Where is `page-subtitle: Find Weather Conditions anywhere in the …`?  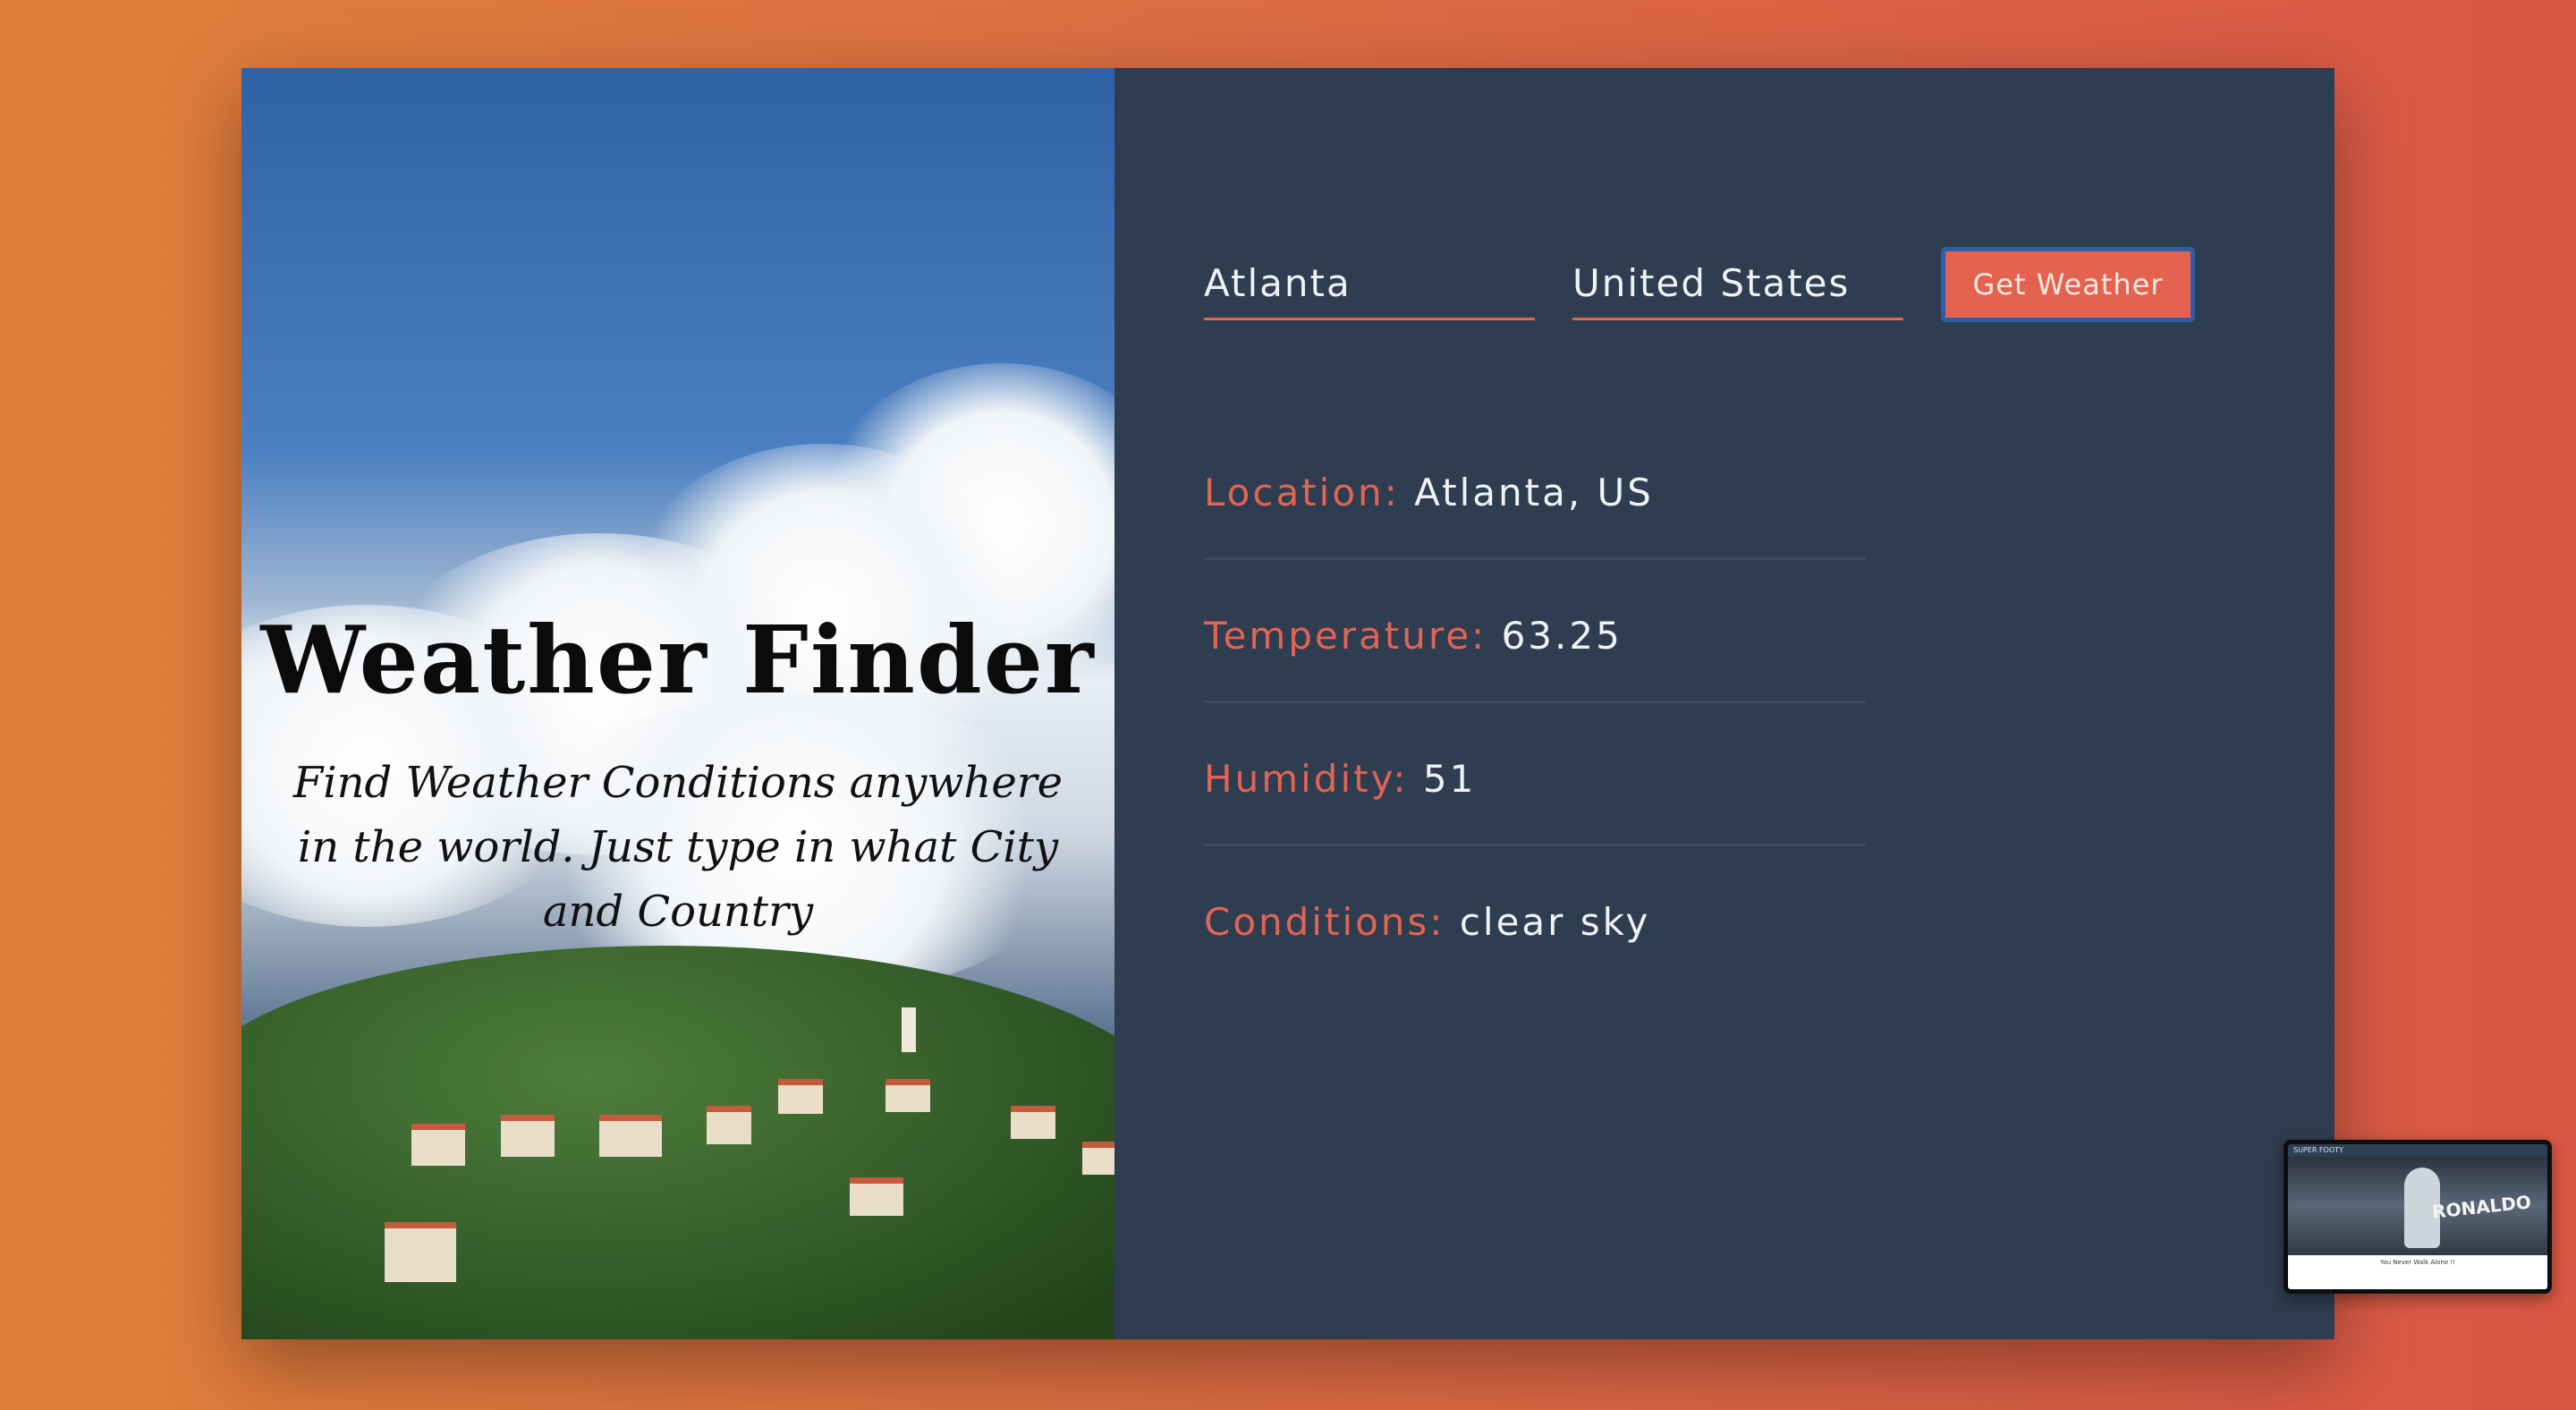
page-subtitle: Find Weather Conditions anywhere in the … is located at coordinates (677, 848).